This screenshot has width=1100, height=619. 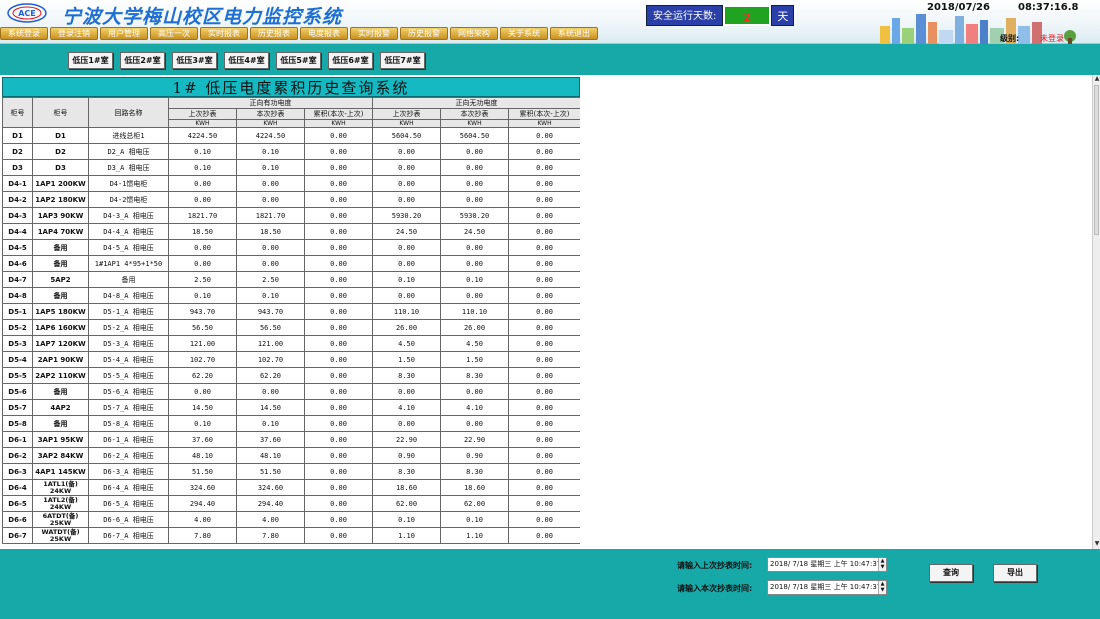 I want to click on tab-room-6: 低压6#室, so click(x=350, y=60).